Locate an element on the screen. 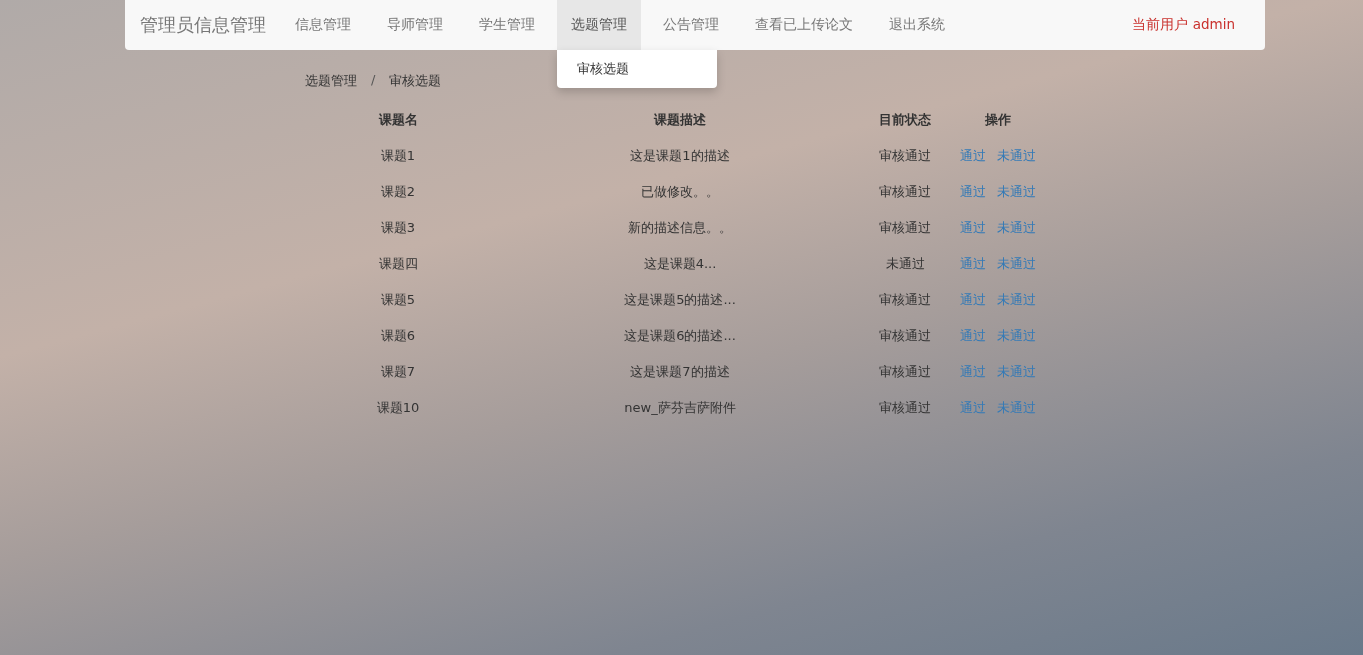  column-header: 课题名 is located at coordinates (398, 120).